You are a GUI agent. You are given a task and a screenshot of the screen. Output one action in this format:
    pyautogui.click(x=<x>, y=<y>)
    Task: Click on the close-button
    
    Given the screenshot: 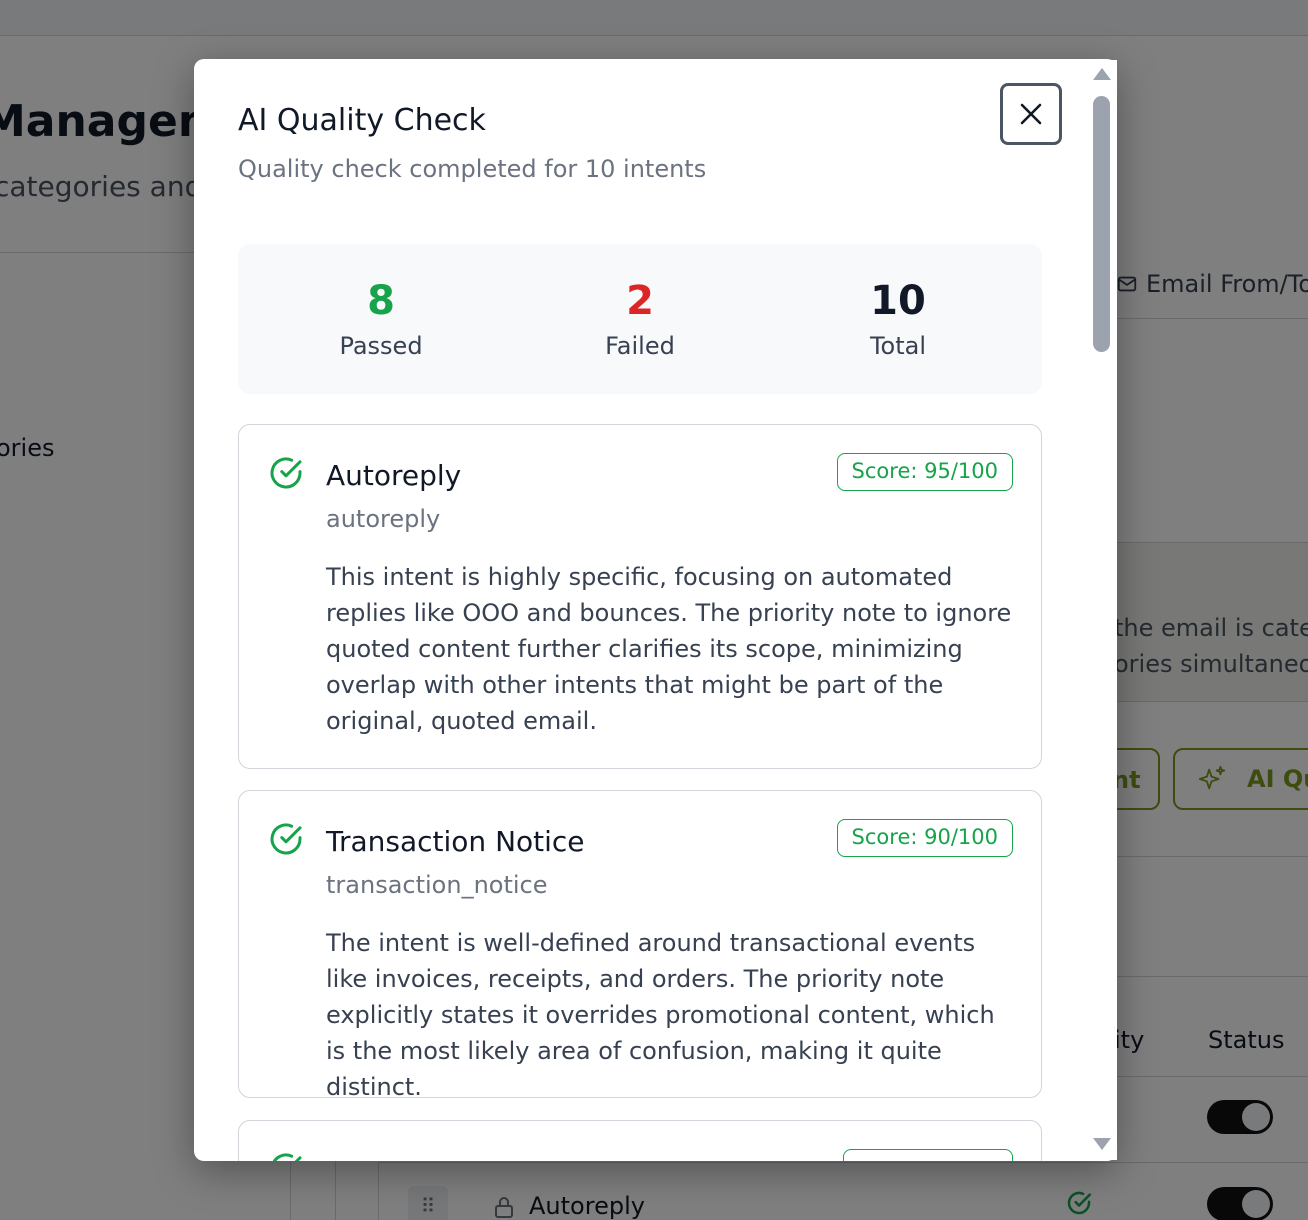 What is the action you would take?
    pyautogui.click(x=1031, y=114)
    